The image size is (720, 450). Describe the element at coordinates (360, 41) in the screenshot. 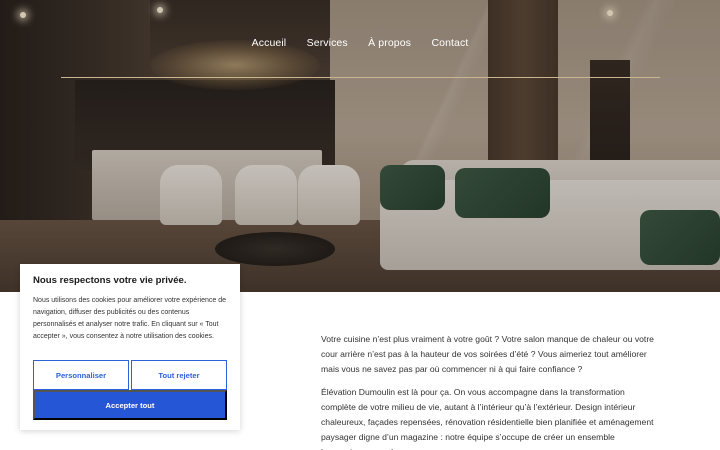

I see `main-nav: Accueil Services À propos Contact` at that location.